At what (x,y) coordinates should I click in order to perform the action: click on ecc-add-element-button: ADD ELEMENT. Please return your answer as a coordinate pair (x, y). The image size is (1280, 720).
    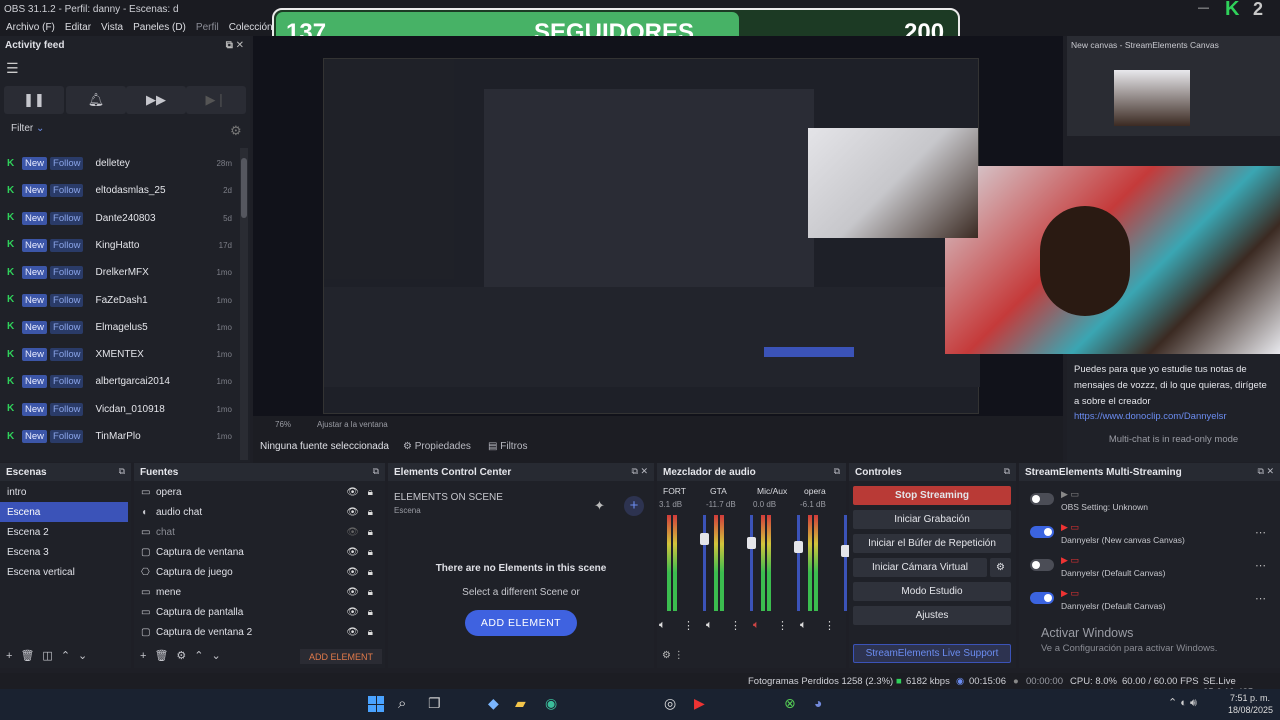
    Looking at the image, I should click on (521, 623).